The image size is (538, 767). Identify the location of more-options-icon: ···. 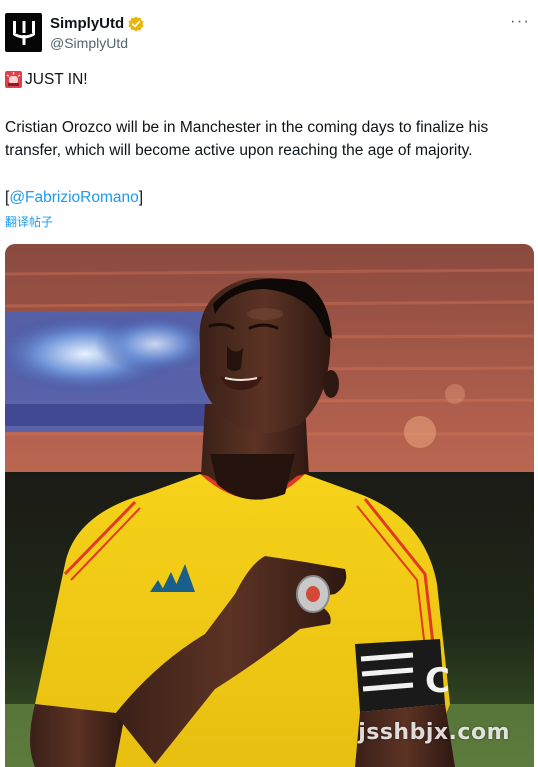
(520, 20).